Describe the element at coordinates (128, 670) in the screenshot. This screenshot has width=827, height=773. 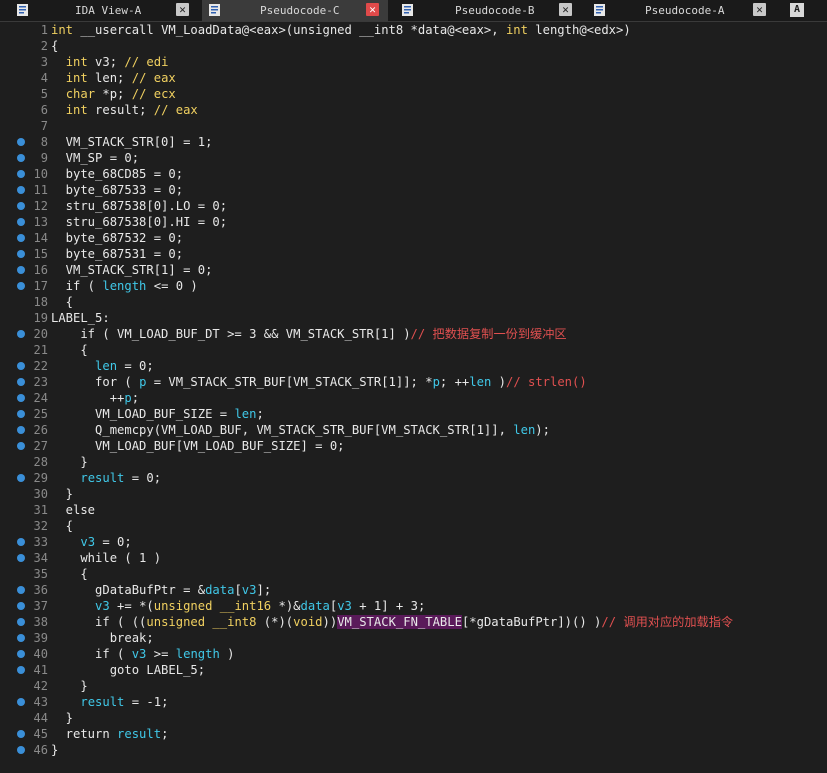
I see `code-text: goto LABEL_5;` at that location.